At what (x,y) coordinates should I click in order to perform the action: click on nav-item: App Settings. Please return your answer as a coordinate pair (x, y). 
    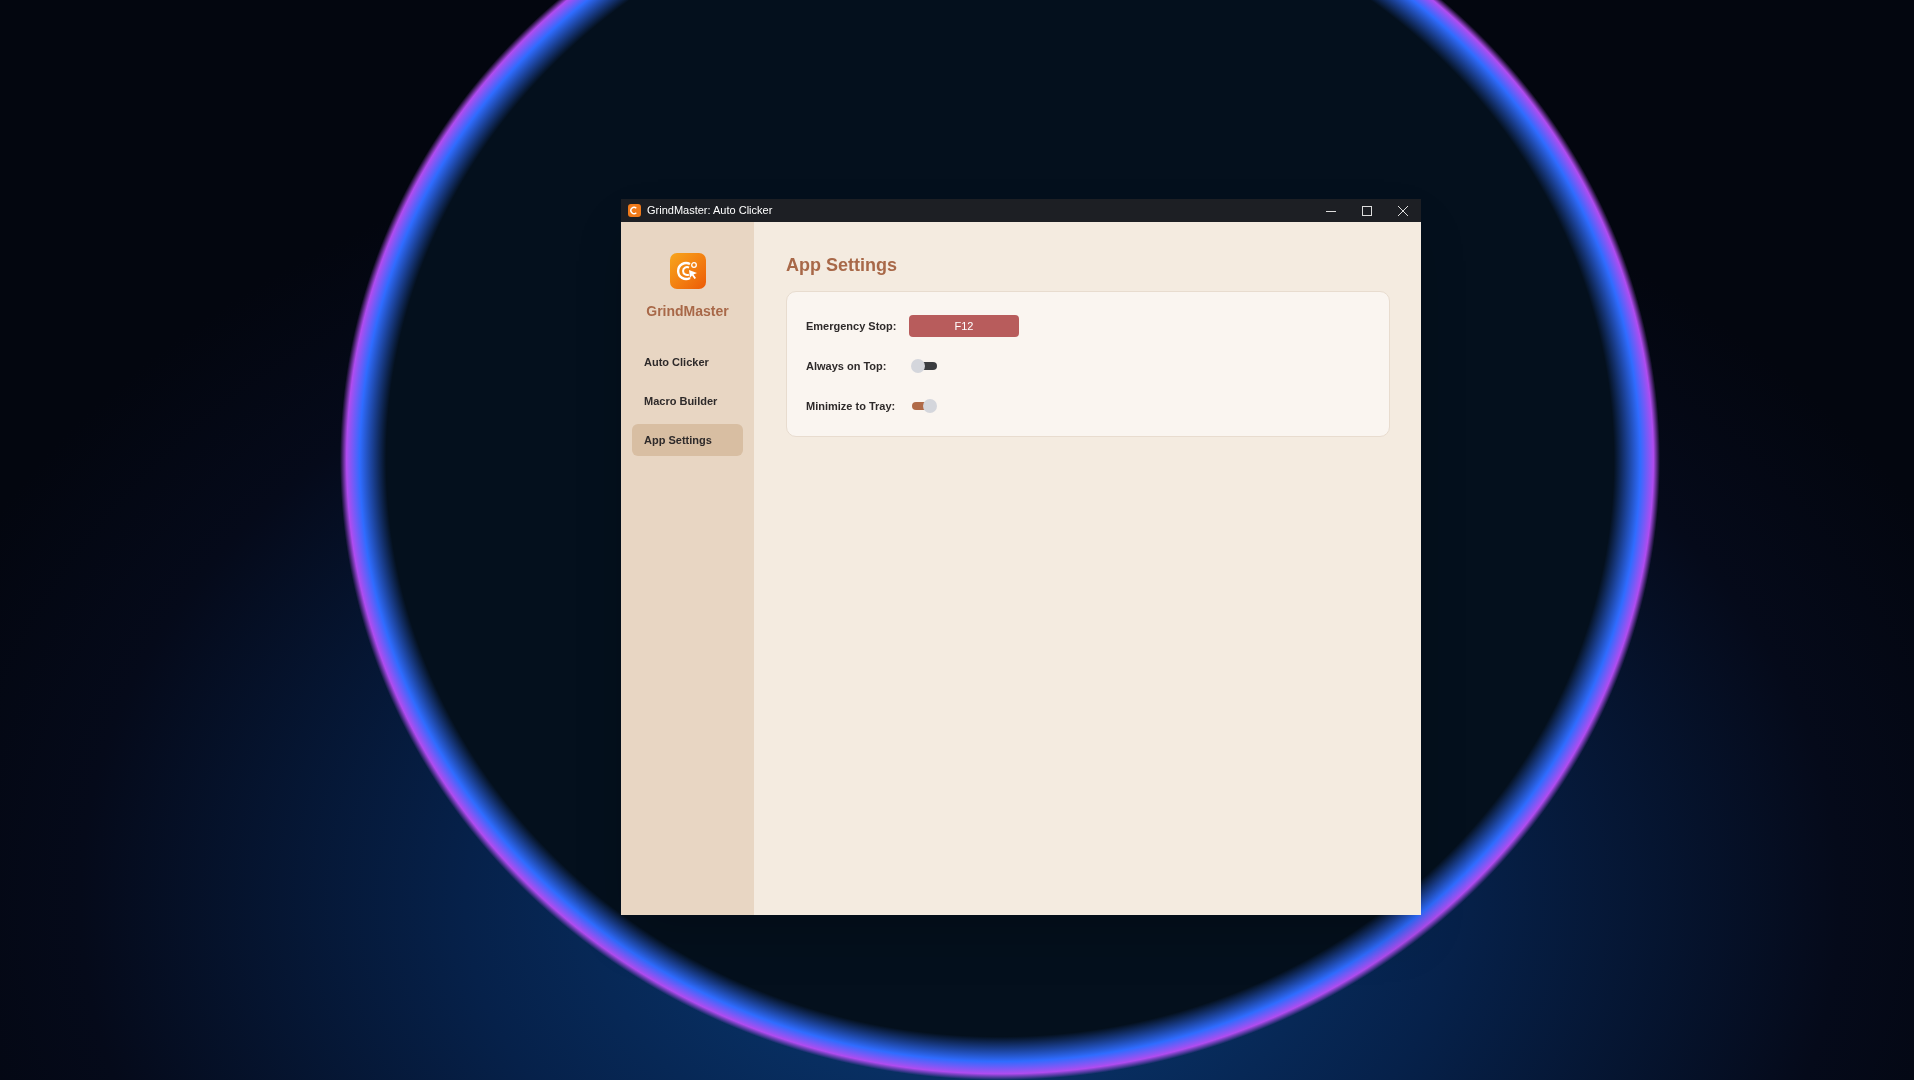
    Looking at the image, I should click on (687, 440).